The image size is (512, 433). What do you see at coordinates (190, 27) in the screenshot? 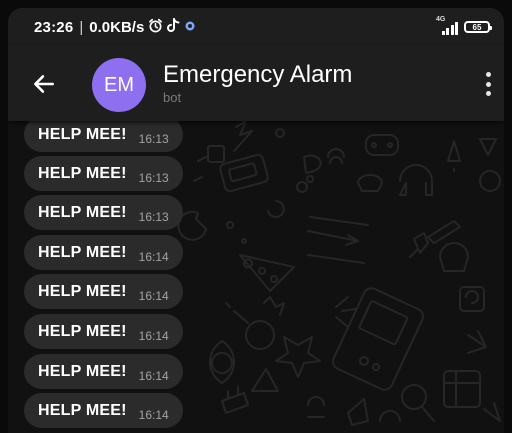
I see `vpn-dot-icon` at bounding box center [190, 27].